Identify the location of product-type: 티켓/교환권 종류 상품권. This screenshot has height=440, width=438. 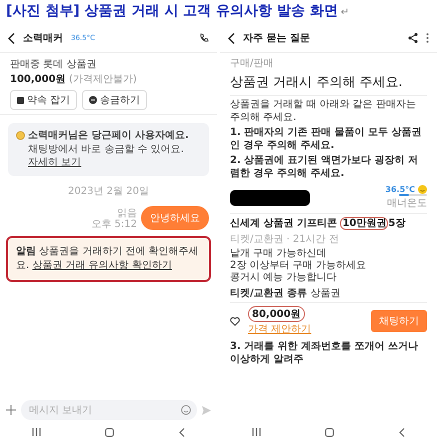
(286, 293).